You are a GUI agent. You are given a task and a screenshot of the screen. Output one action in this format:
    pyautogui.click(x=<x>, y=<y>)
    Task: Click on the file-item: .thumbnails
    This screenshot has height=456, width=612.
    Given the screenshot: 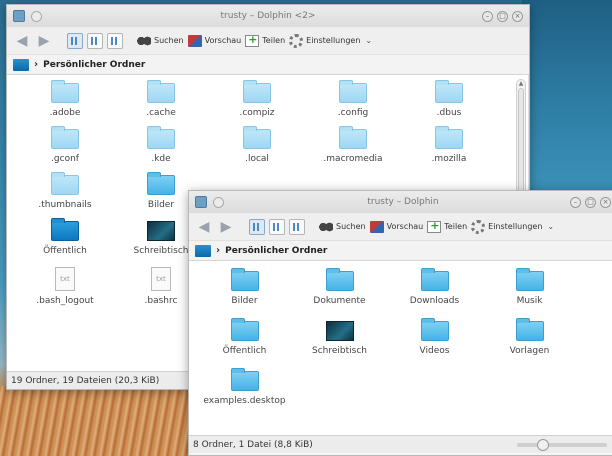 What is the action you would take?
    pyautogui.click(x=65, y=194)
    